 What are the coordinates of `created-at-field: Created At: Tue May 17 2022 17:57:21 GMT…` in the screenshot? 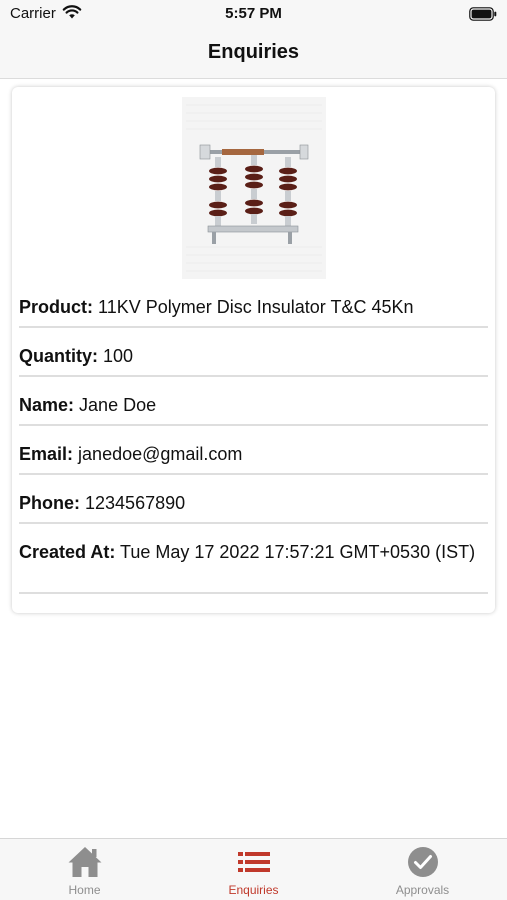 It's located at (253, 567).